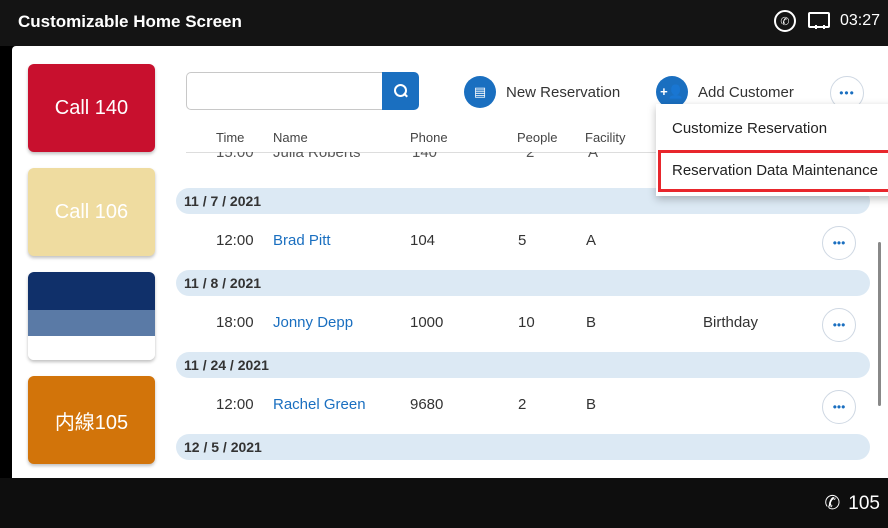  Describe the element at coordinates (427, 404) in the screenshot. I see `cell-phone: 9680` at that location.